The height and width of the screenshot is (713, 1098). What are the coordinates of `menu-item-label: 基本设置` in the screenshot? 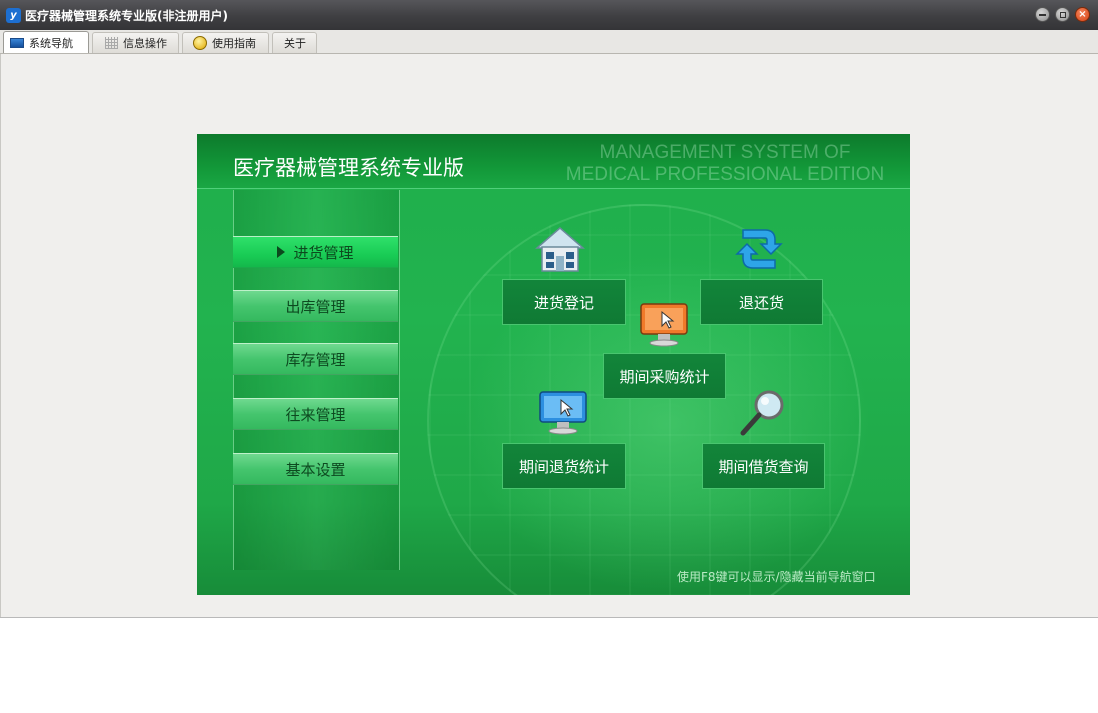 It's located at (315, 469).